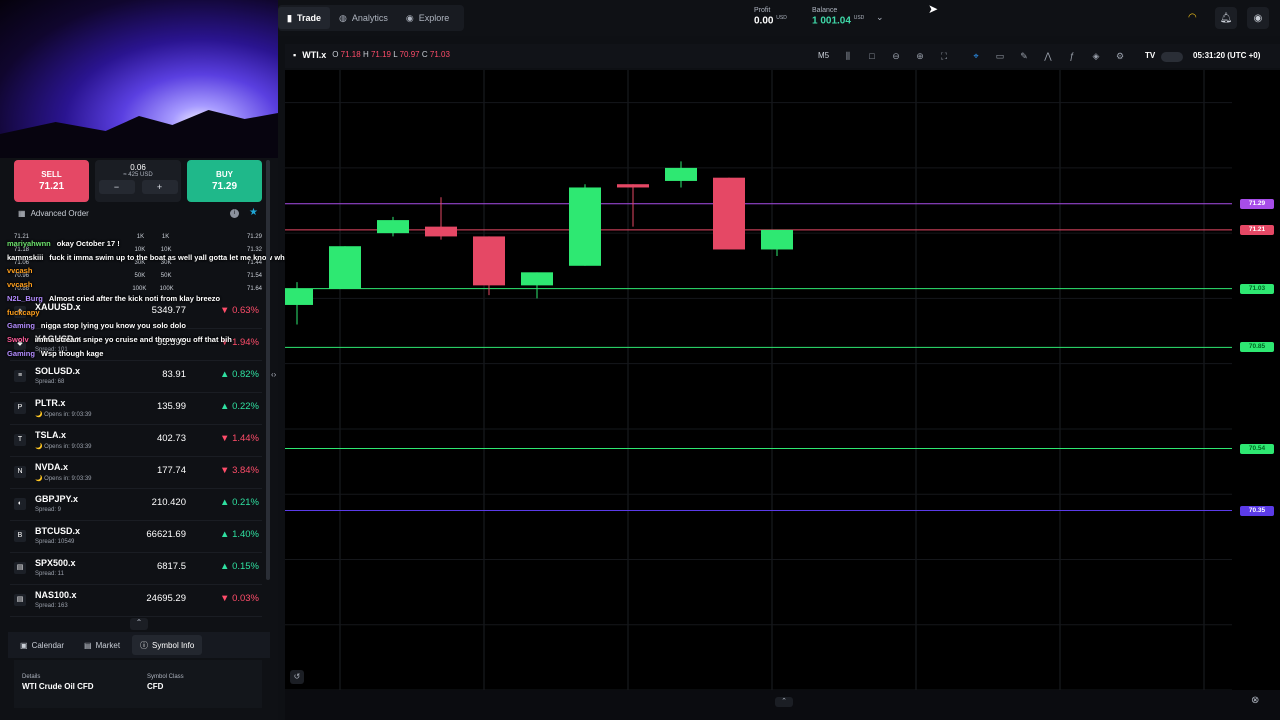  Describe the element at coordinates (297, 677) in the screenshot. I see `reset-icon: ↺` at that location.